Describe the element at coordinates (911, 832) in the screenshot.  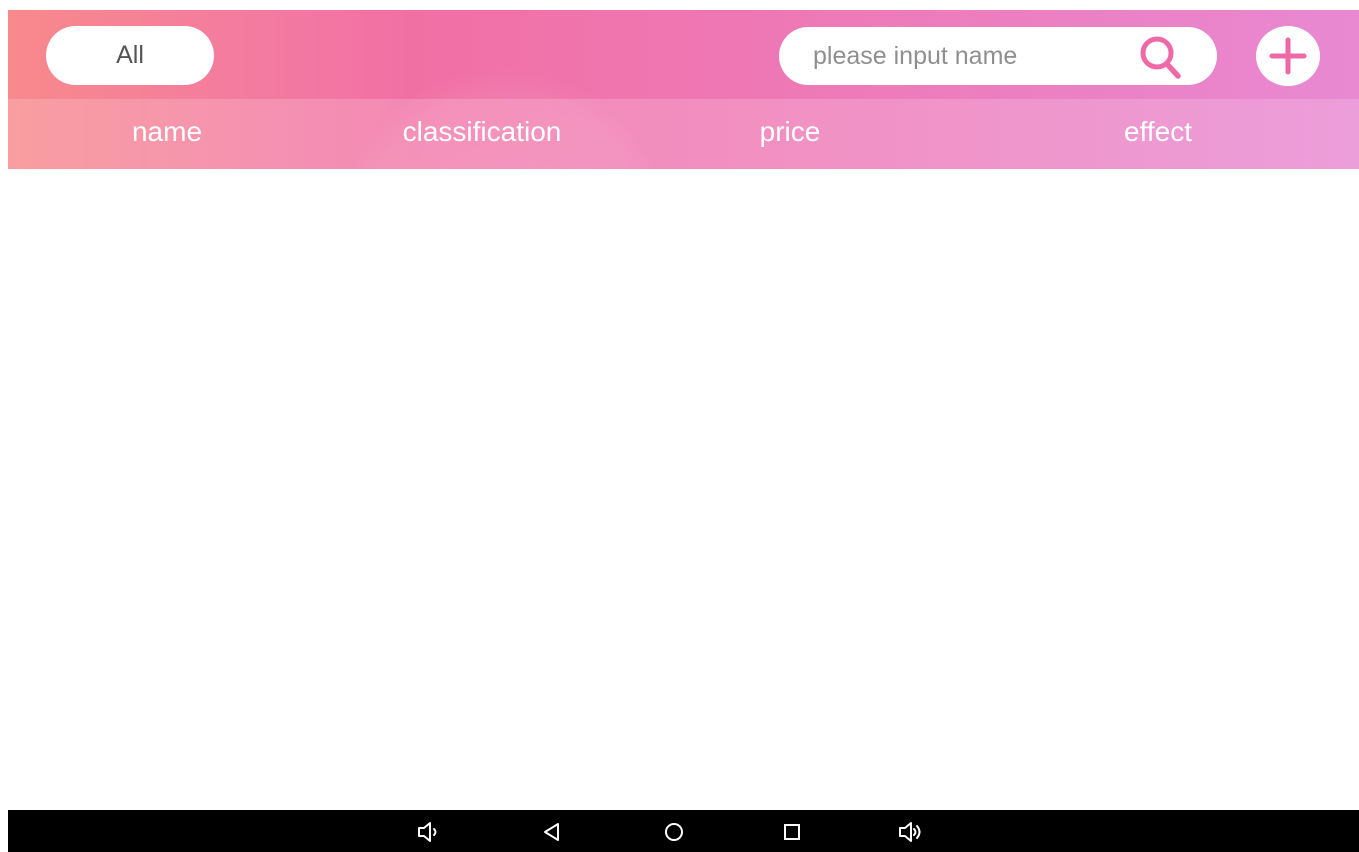
I see `volume-up-icon` at that location.